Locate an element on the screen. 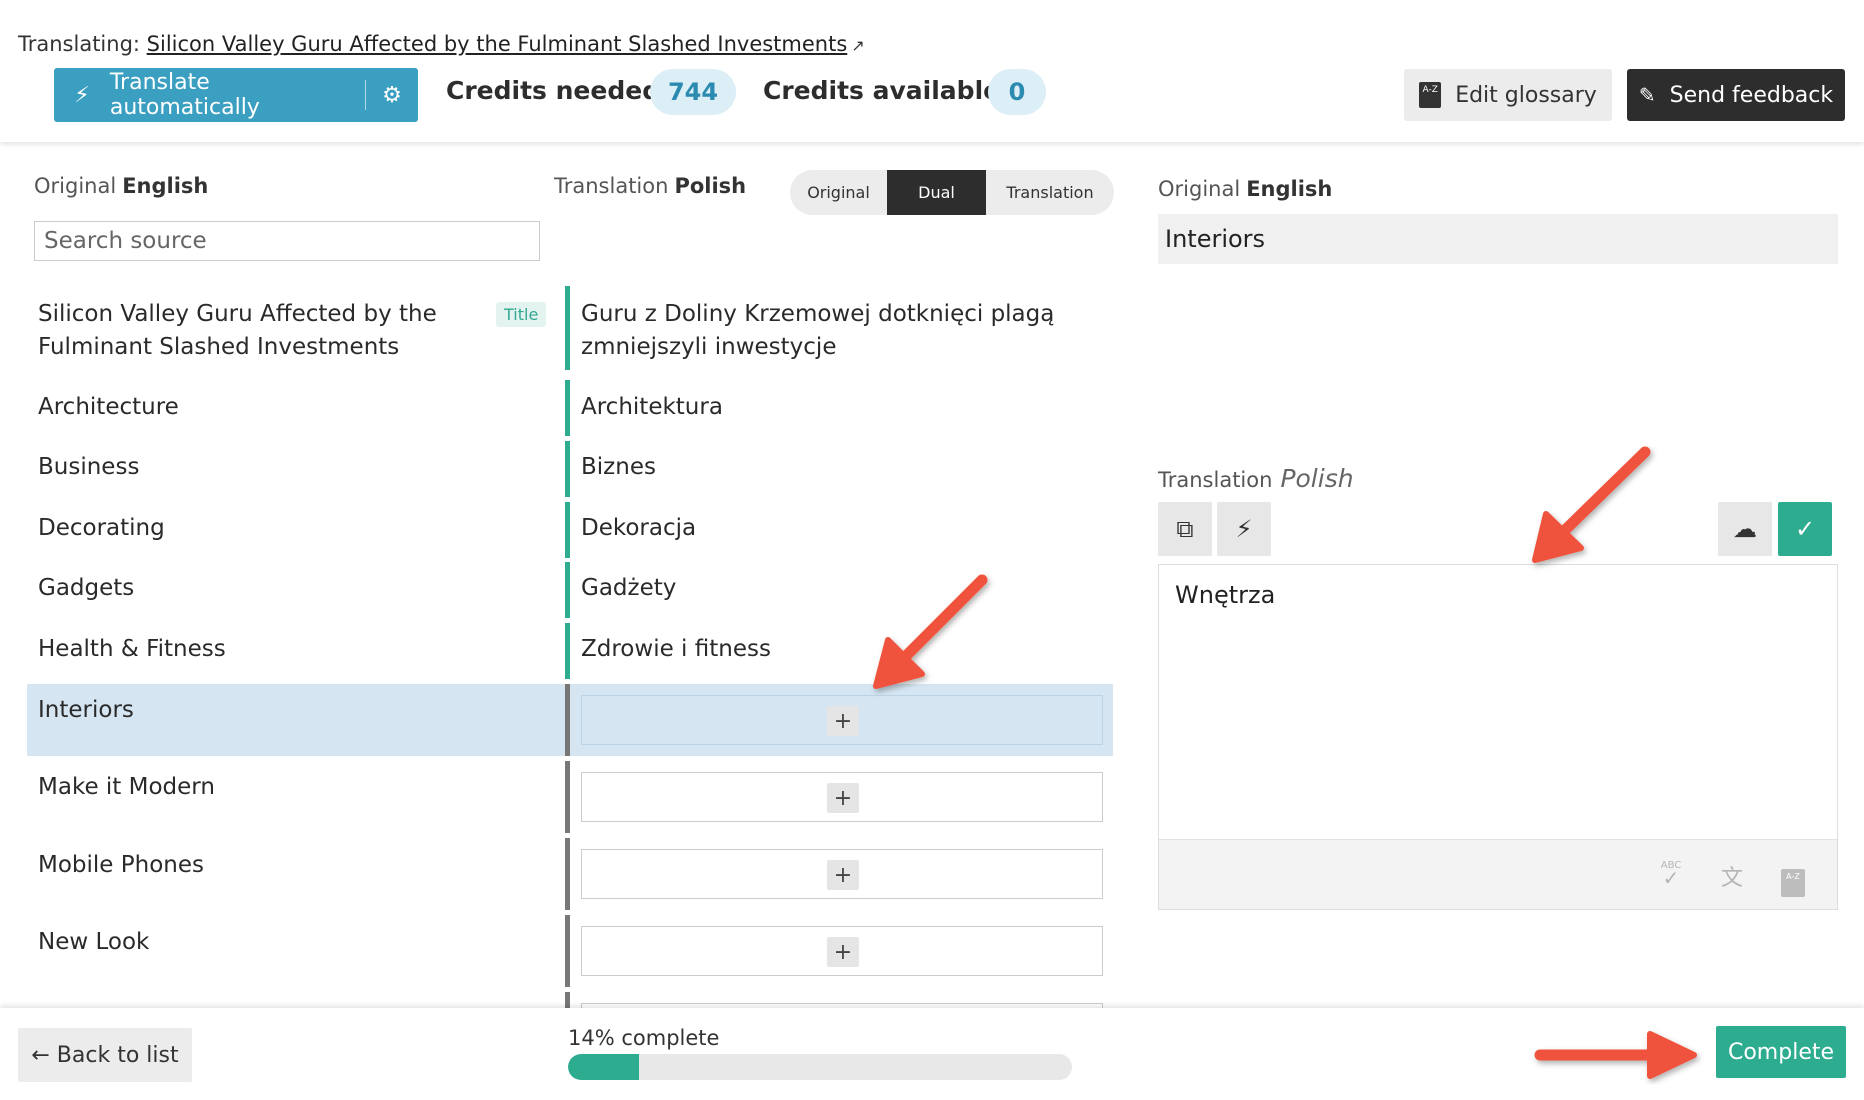 The width and height of the screenshot is (1864, 1100). cloud-upload-icon: ☁ is located at coordinates (1745, 529).